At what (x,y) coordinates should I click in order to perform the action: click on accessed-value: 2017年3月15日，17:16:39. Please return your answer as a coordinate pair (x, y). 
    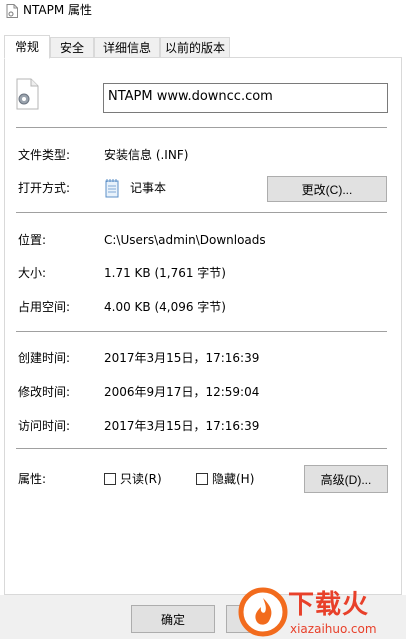
    Looking at the image, I should click on (182, 426).